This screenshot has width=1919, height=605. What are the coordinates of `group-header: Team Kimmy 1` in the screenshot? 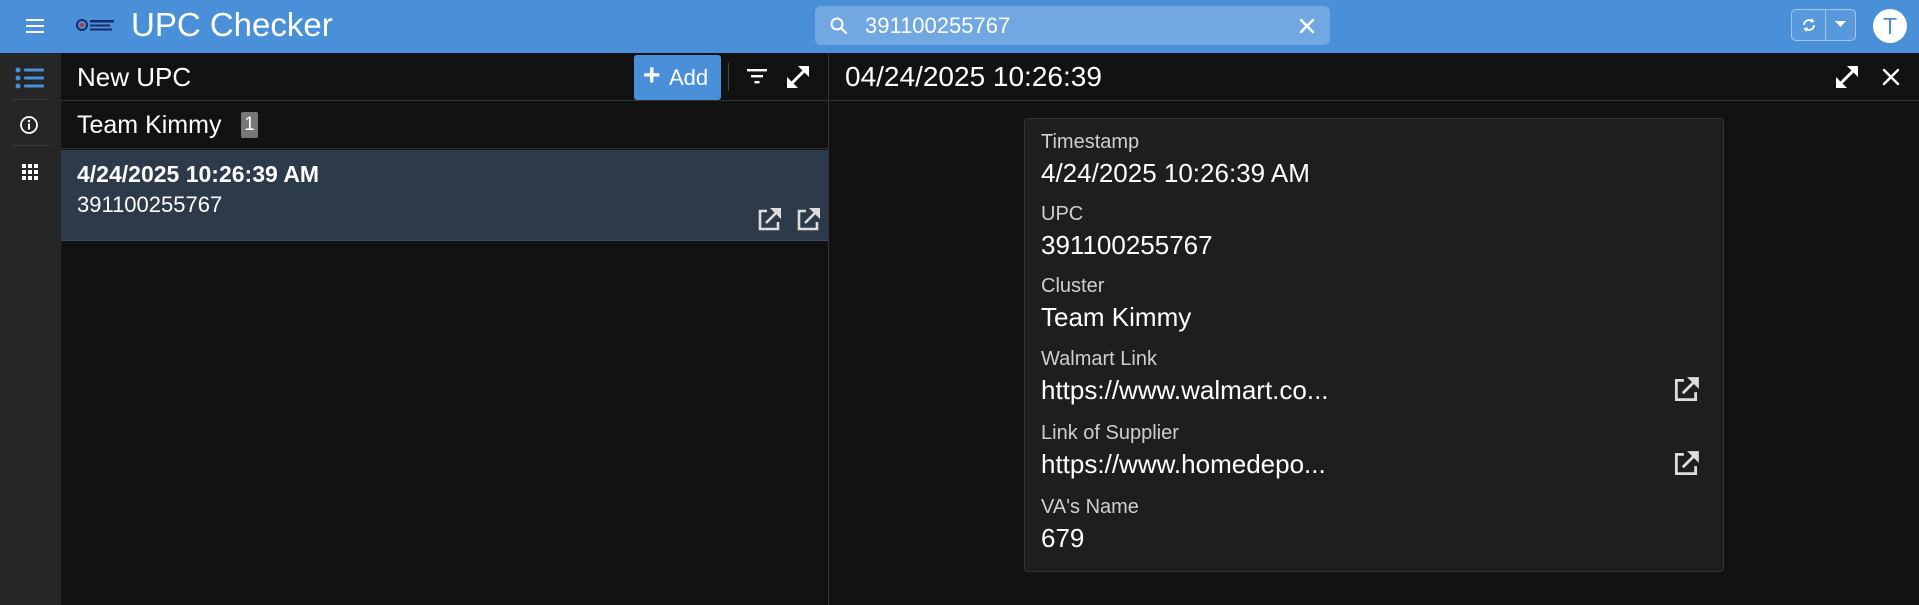 It's located at (445, 125).